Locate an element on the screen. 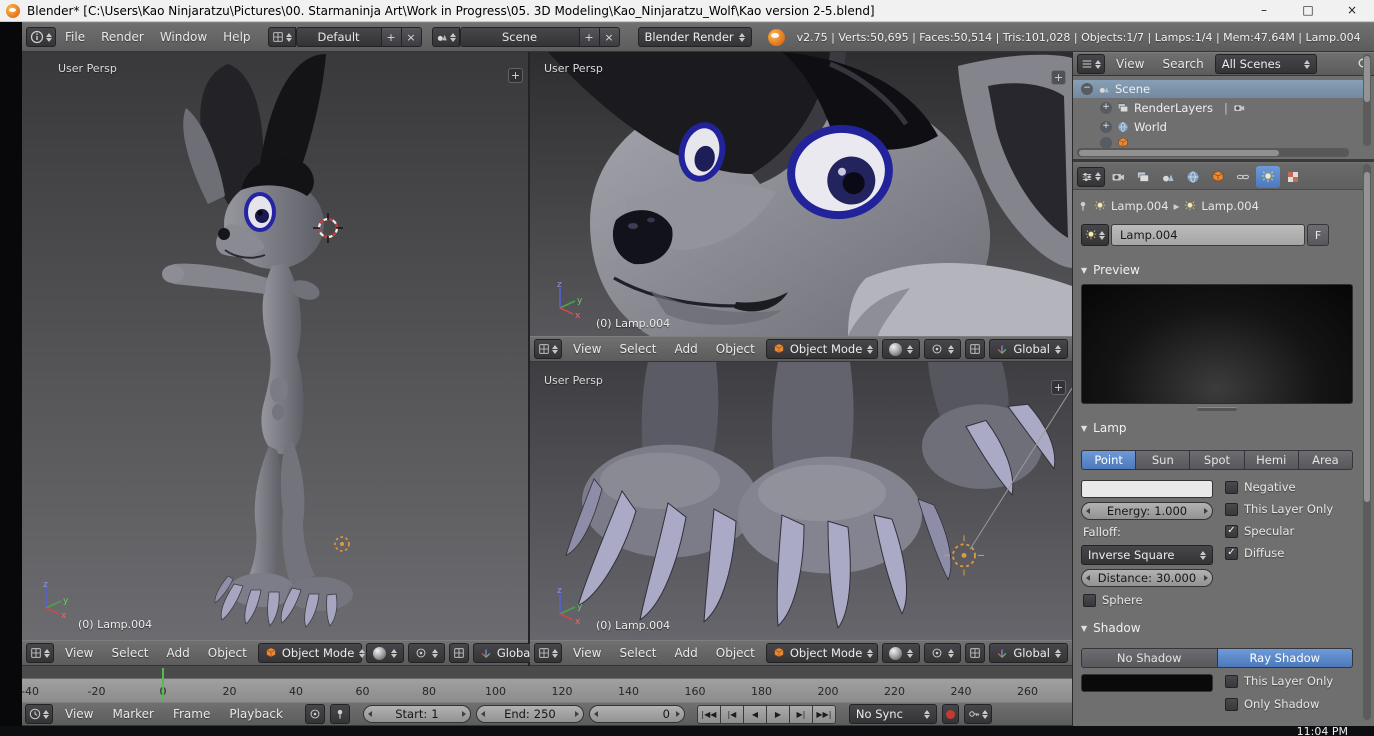 This screenshot has width=1374, height=736. editor-type-button-info is located at coordinates (41, 37).